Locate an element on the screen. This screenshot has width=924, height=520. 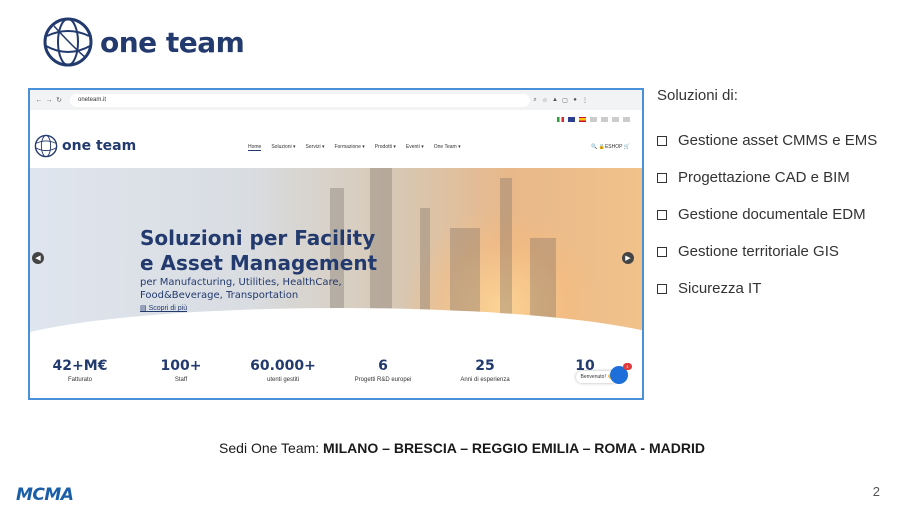
list-item: Progettazione CAD e BIM is located at coordinates (767, 177).